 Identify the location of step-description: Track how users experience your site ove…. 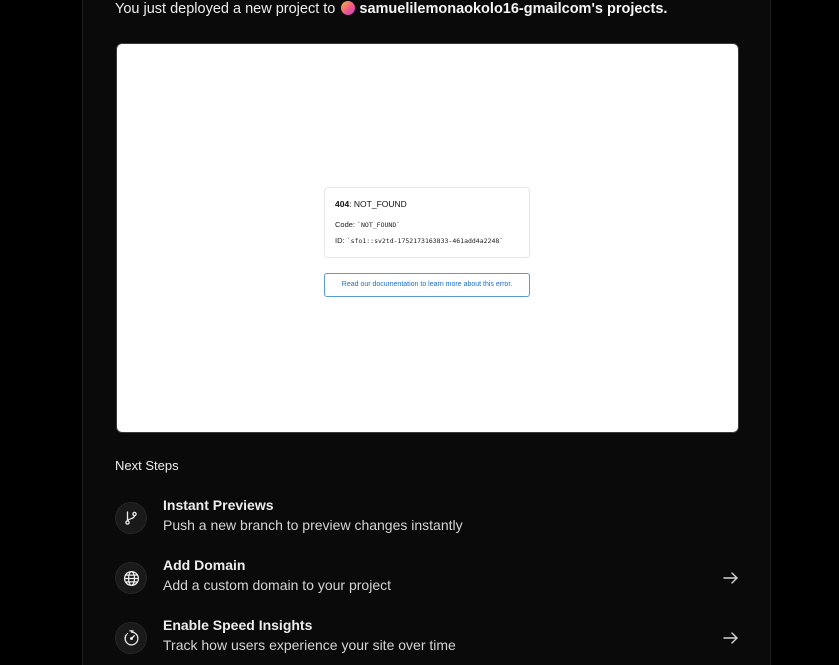
(309, 645).